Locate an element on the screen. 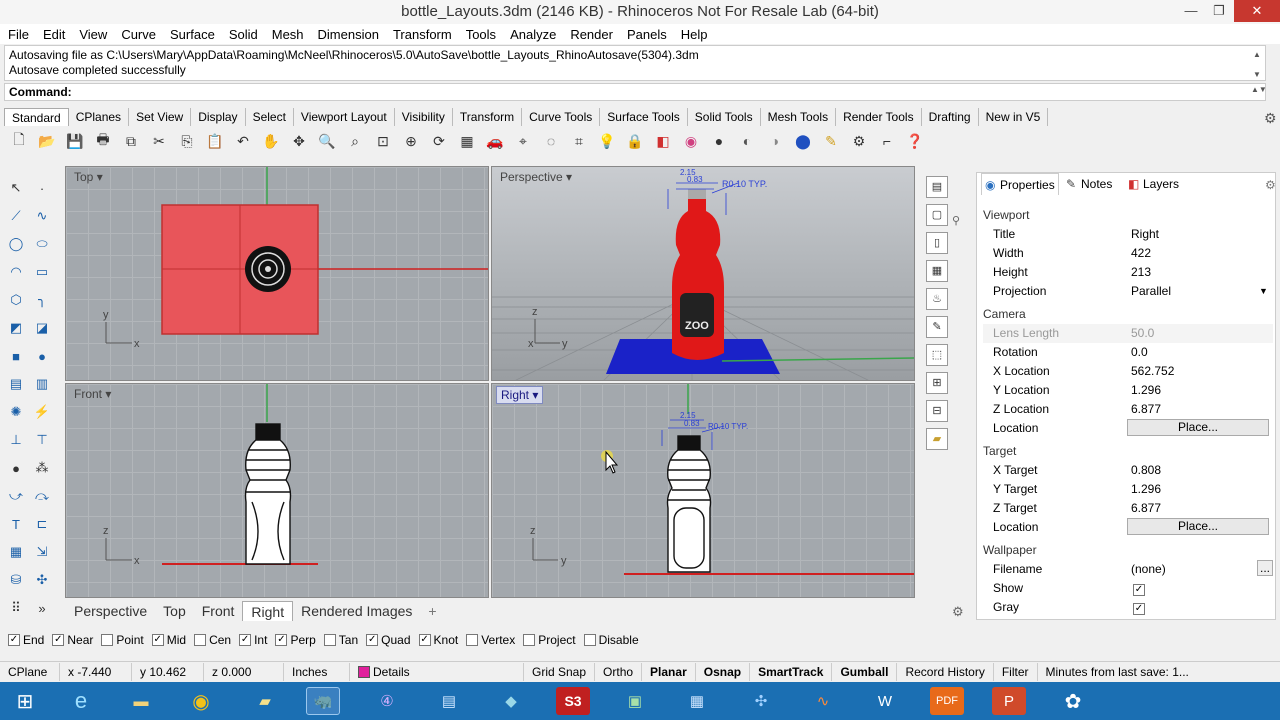 The image size is (1280, 720). mesh-icon: ▤ is located at coordinates (16, 384).